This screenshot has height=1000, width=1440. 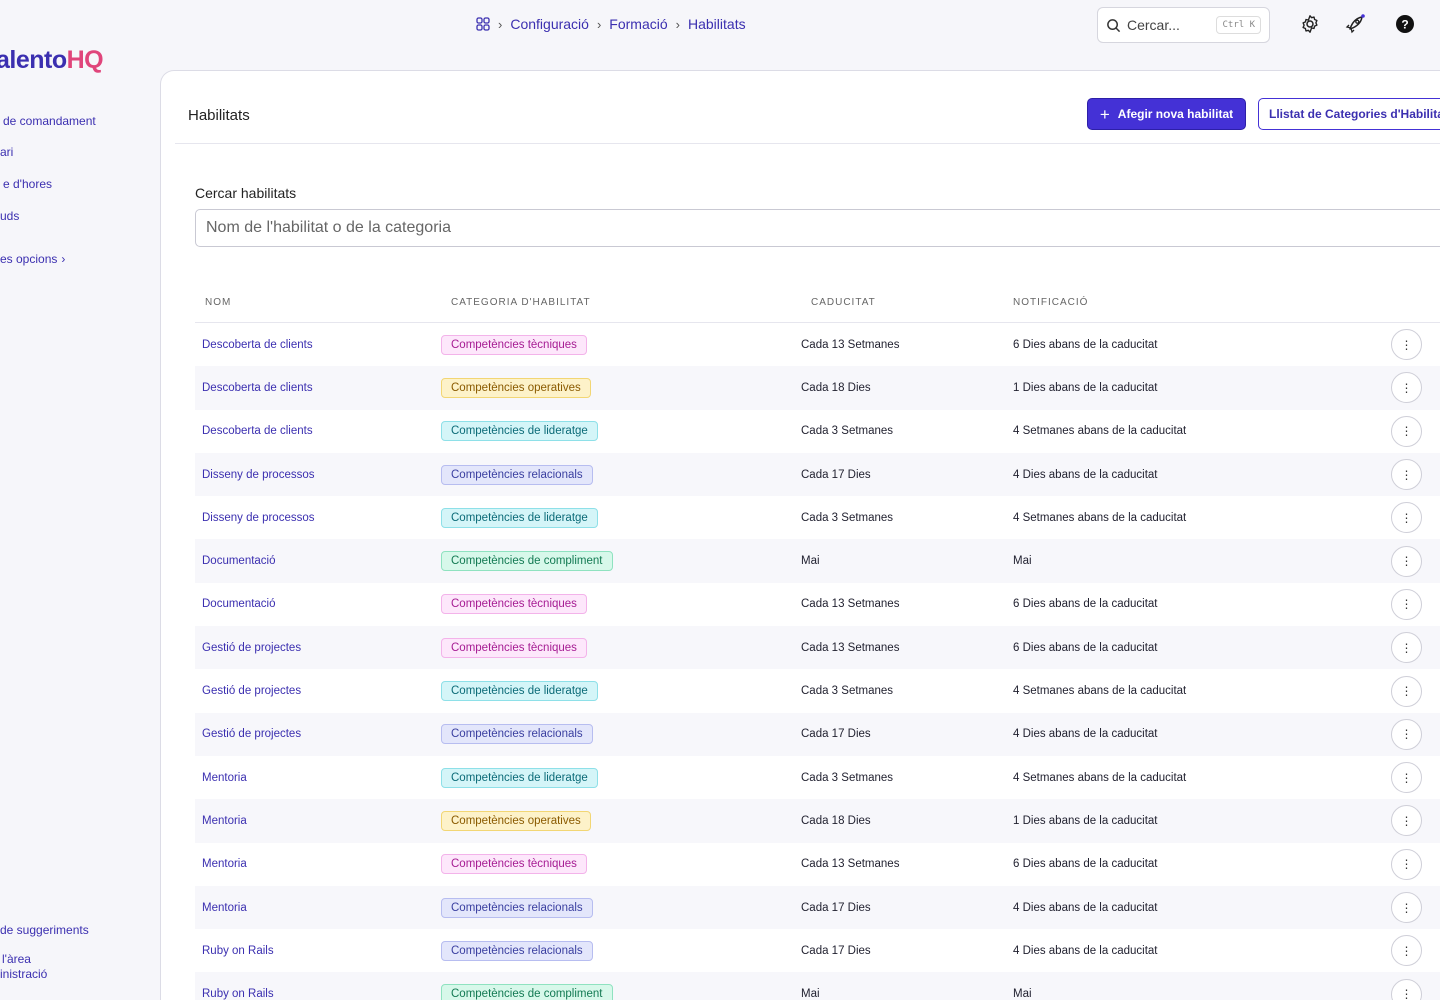 What do you see at coordinates (49, 121) in the screenshot?
I see `sidebar-item-dashboard: de comandament` at bounding box center [49, 121].